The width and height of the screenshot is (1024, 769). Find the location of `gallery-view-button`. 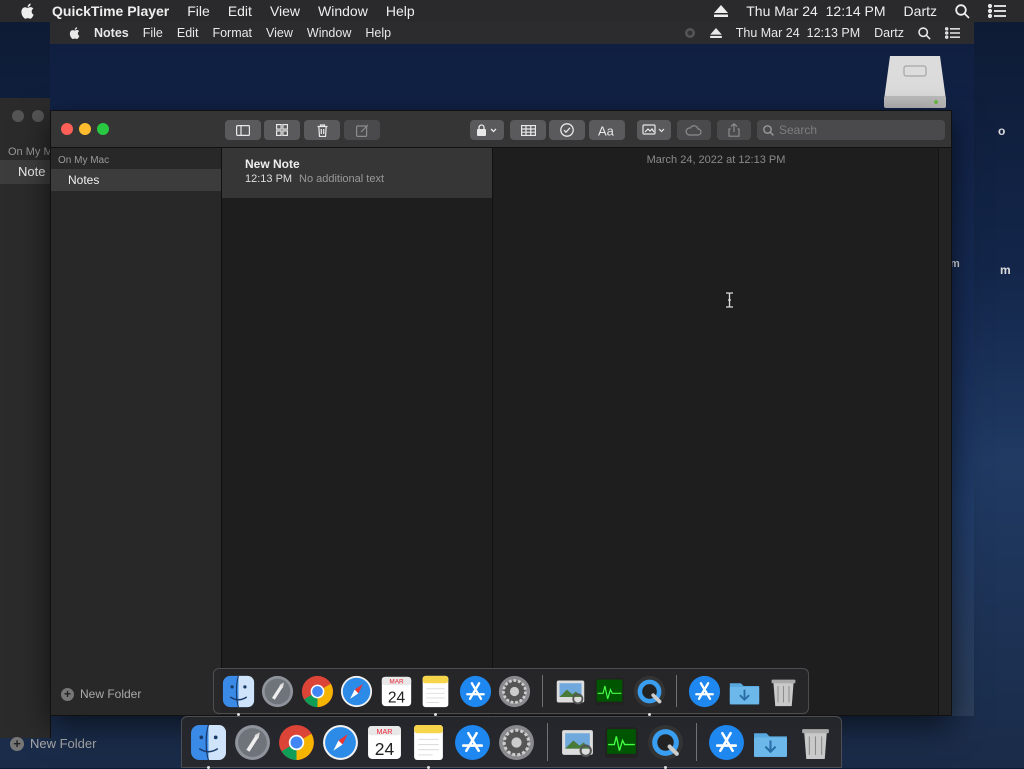

gallery-view-button is located at coordinates (282, 130).